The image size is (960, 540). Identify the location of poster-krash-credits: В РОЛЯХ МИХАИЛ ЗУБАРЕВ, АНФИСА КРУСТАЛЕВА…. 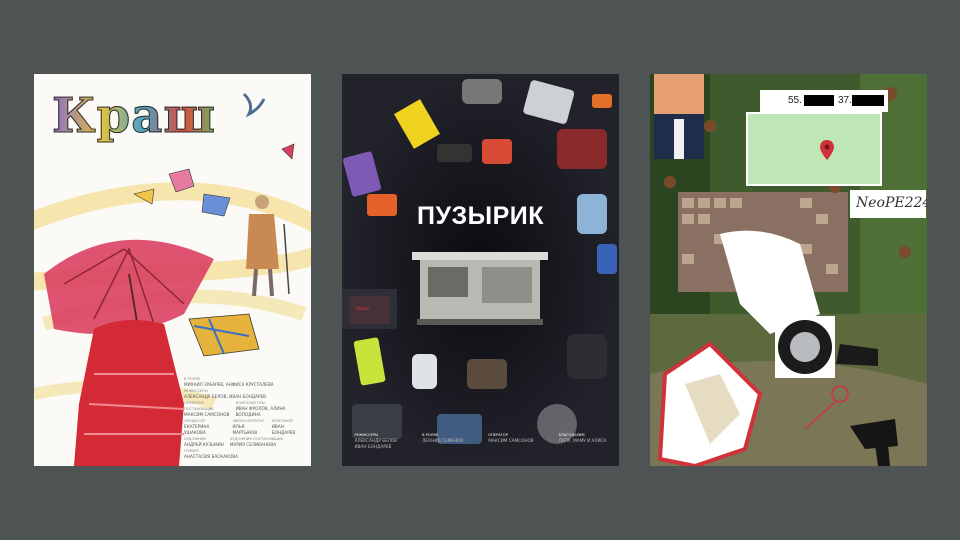
(244, 418).